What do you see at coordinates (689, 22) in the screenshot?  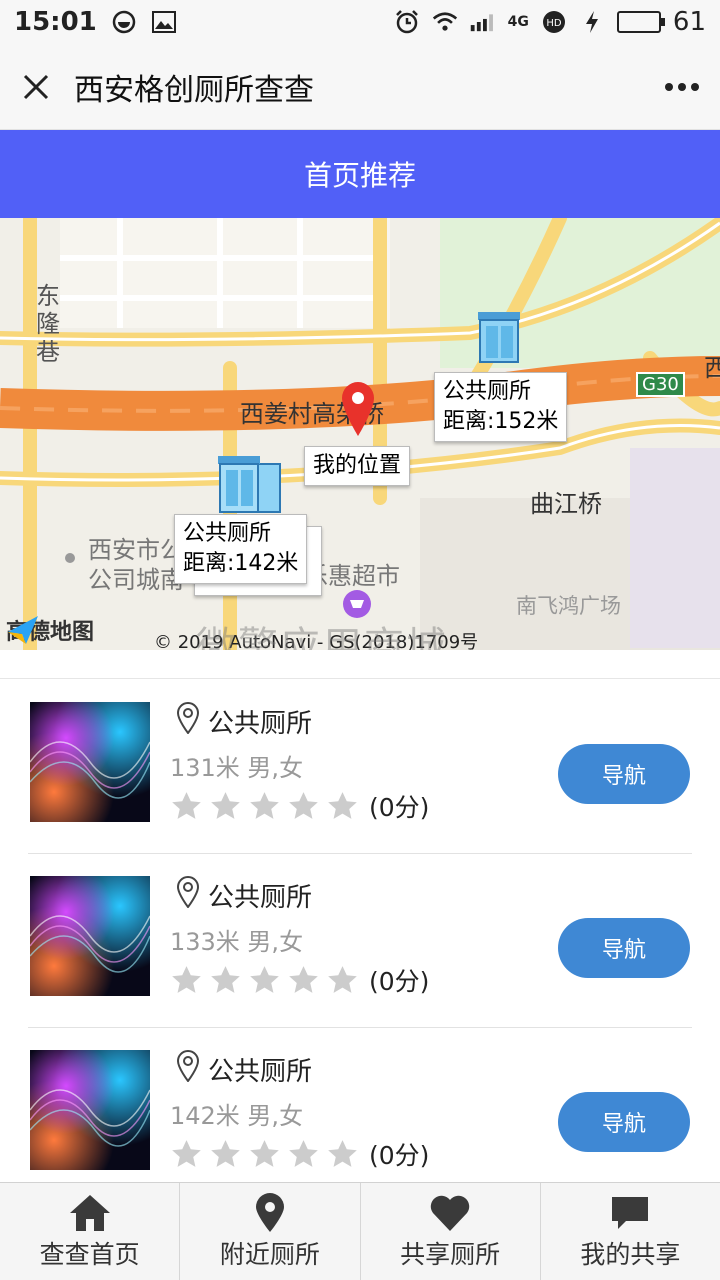 I see `battery-percent: 61` at bounding box center [689, 22].